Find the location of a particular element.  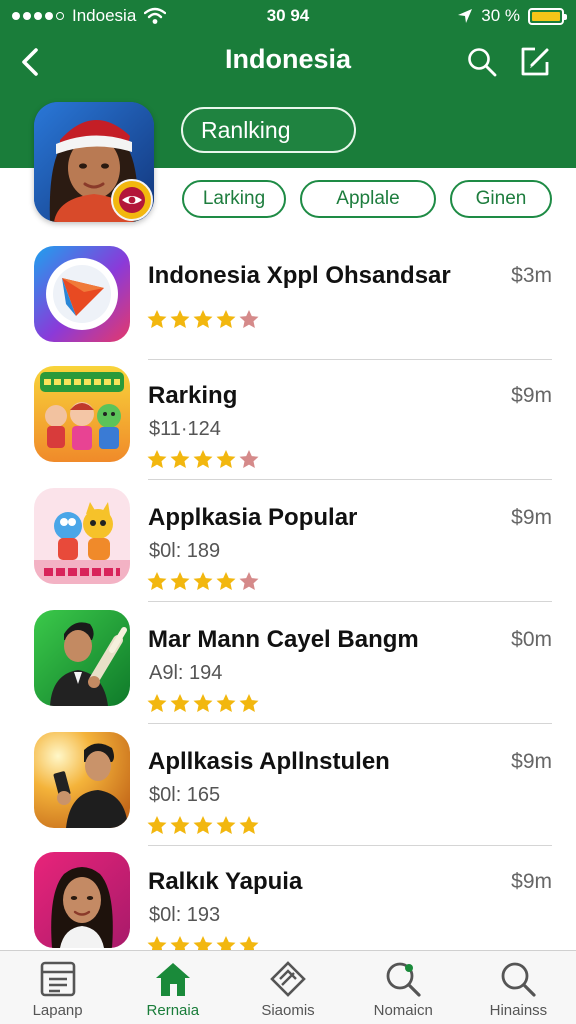

app-title: Ralkık Yapuia is located at coordinates (225, 881).